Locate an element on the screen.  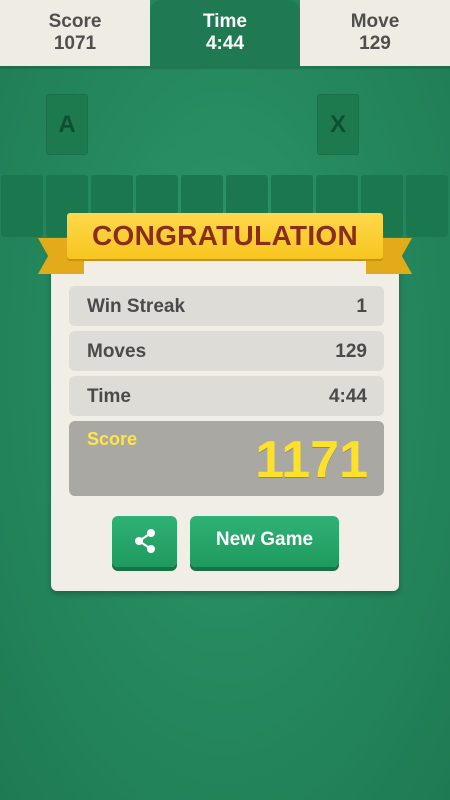
final-score-box: Score 1171 is located at coordinates (226, 458).